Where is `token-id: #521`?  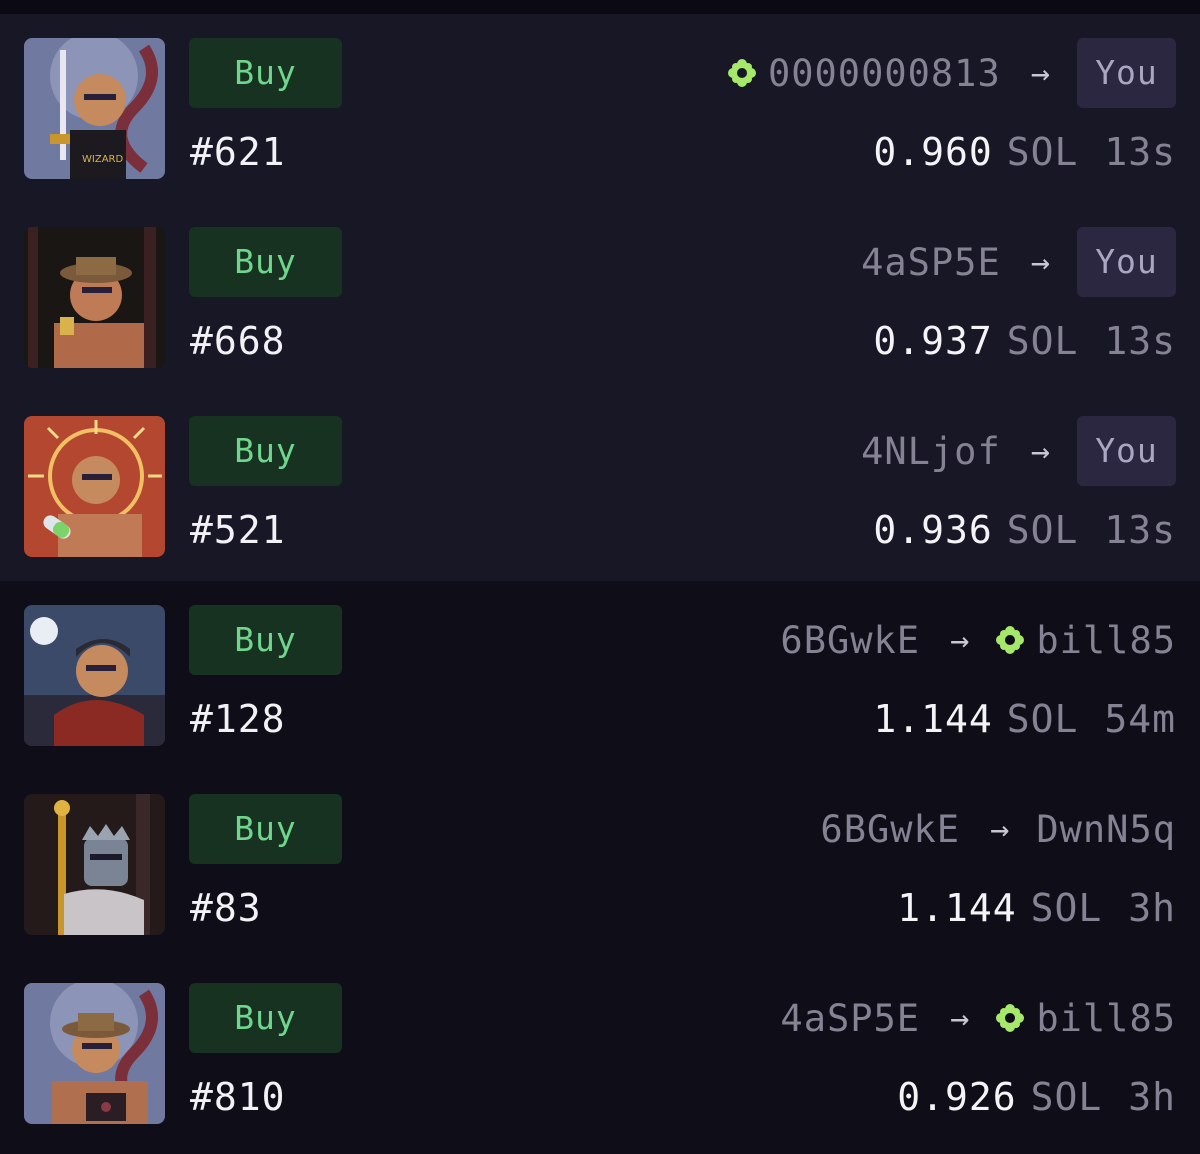
token-id: #521 is located at coordinates (238, 530).